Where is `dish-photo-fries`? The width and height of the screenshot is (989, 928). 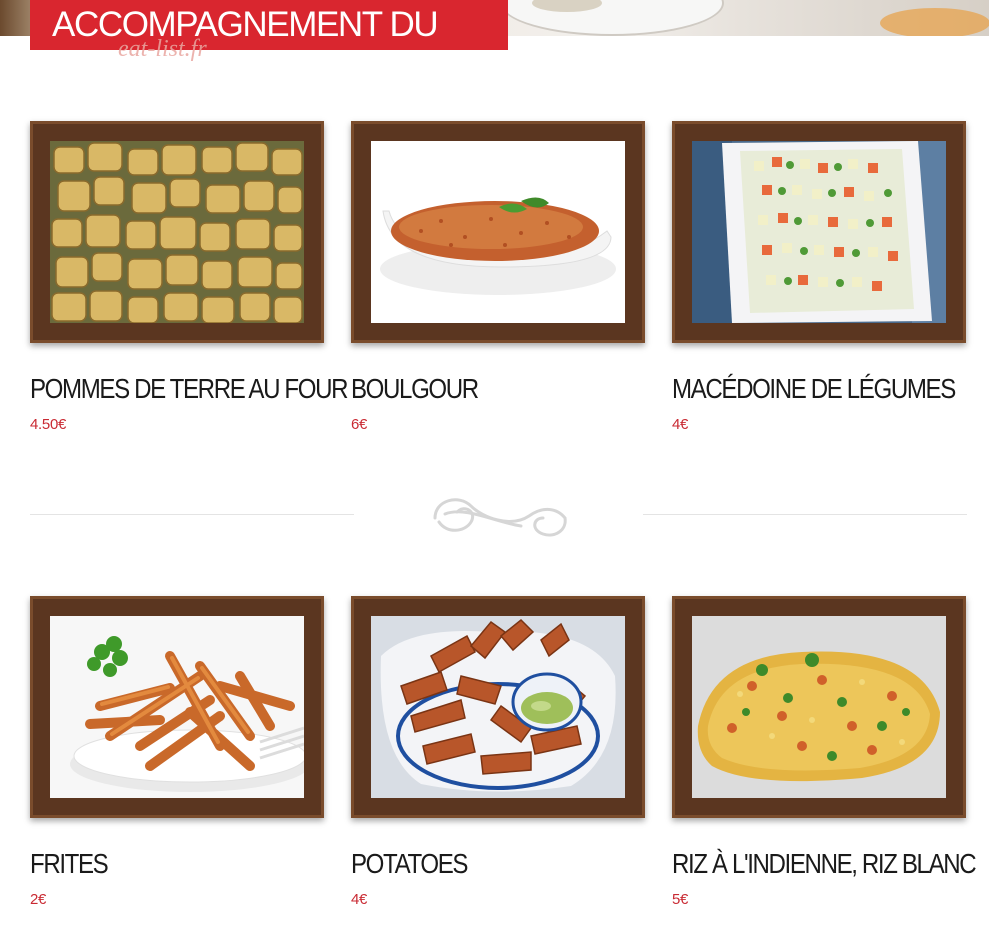 dish-photo-fries is located at coordinates (177, 707).